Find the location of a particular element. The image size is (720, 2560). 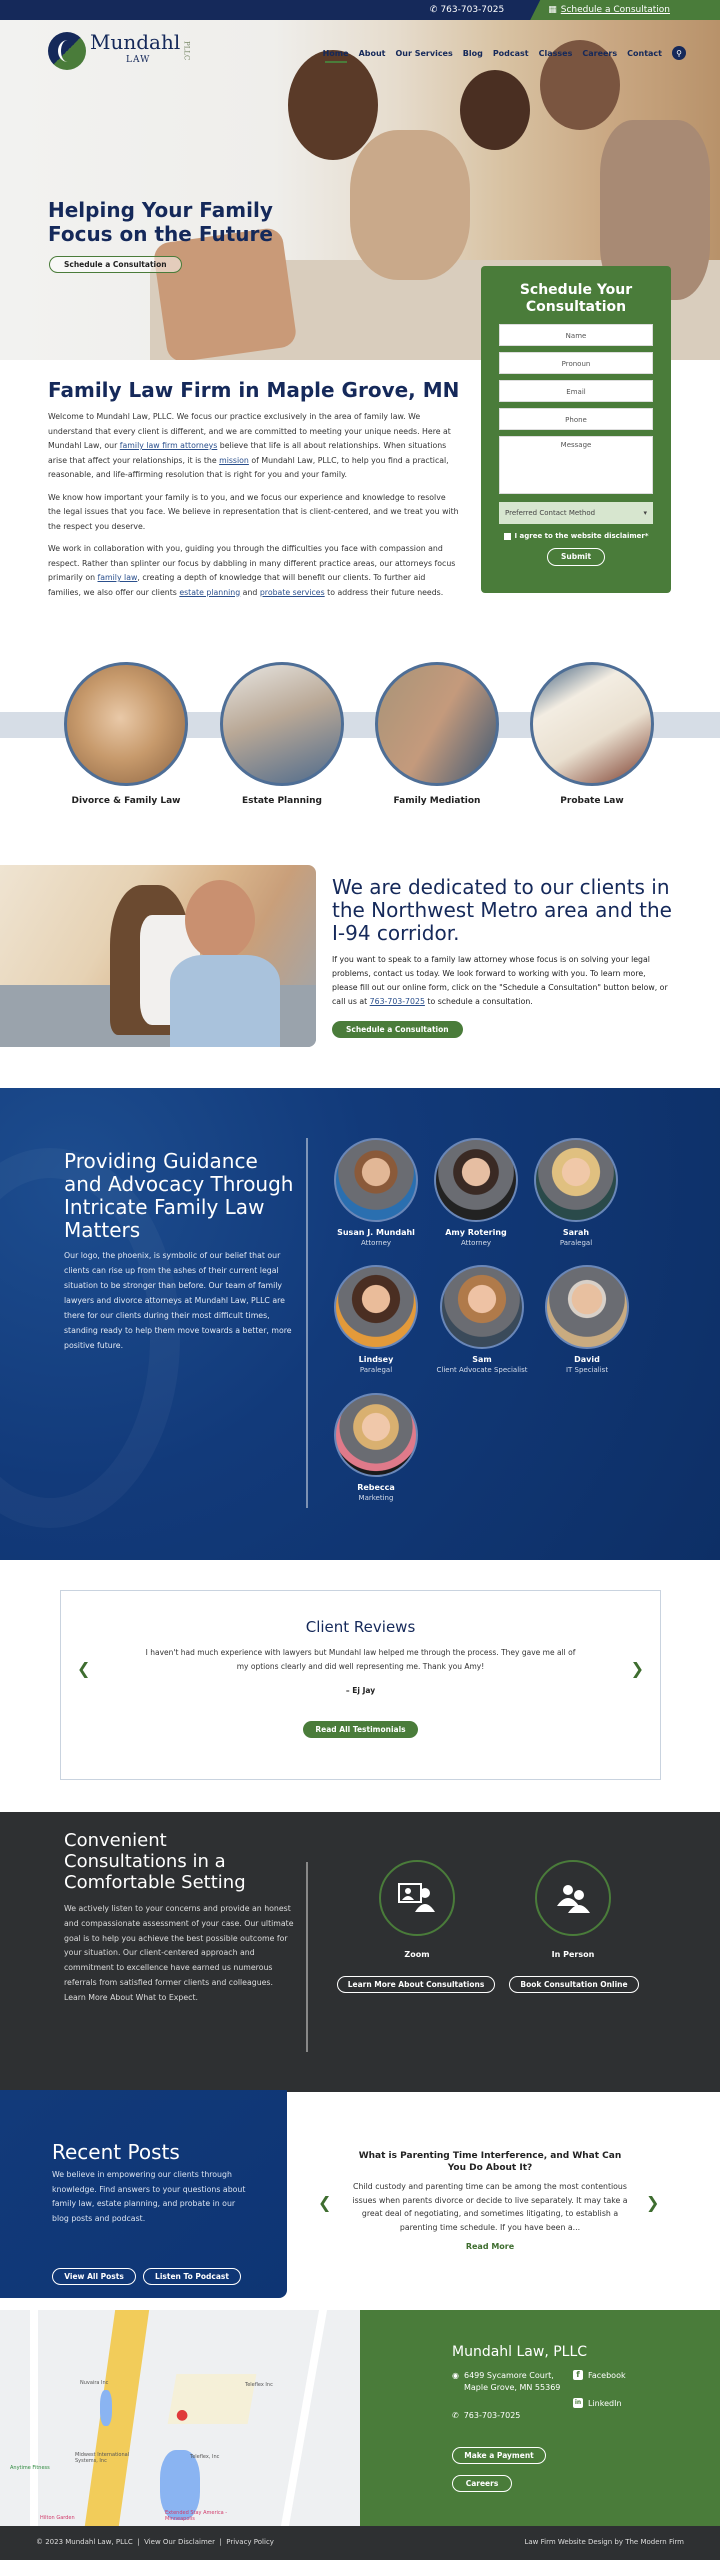

phone-link: 763-703-7025 is located at coordinates (397, 1001).